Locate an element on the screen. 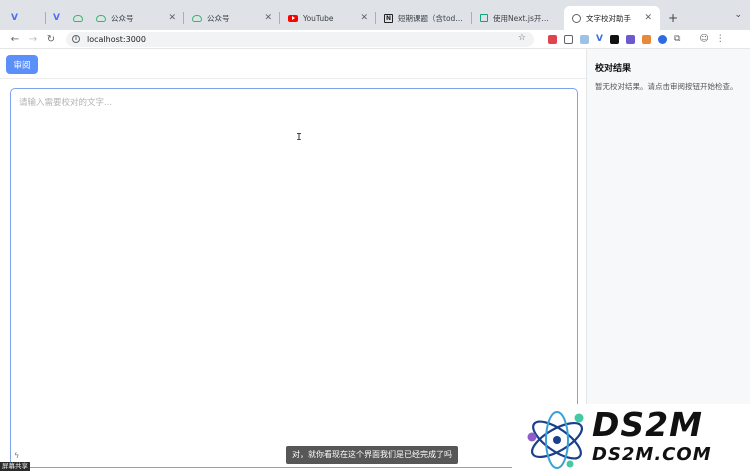  tab-chatgpt: 使用Next.js开发网站 is located at coordinates (518, 18).